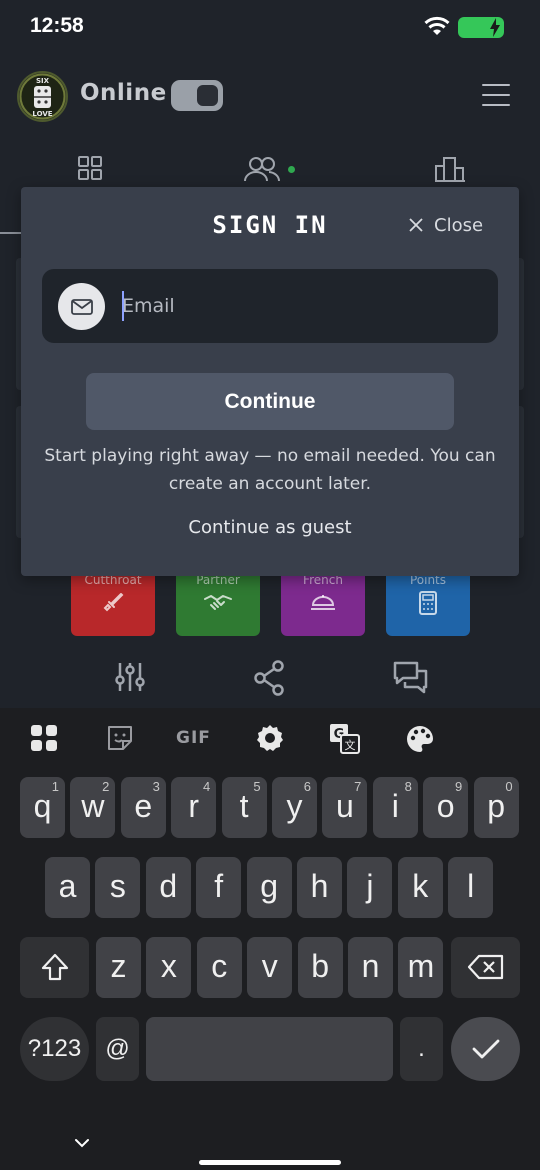 This screenshot has width=540, height=1170. Describe the element at coordinates (43, 81) in the screenshot. I see `svg-text: SIX` at that location.